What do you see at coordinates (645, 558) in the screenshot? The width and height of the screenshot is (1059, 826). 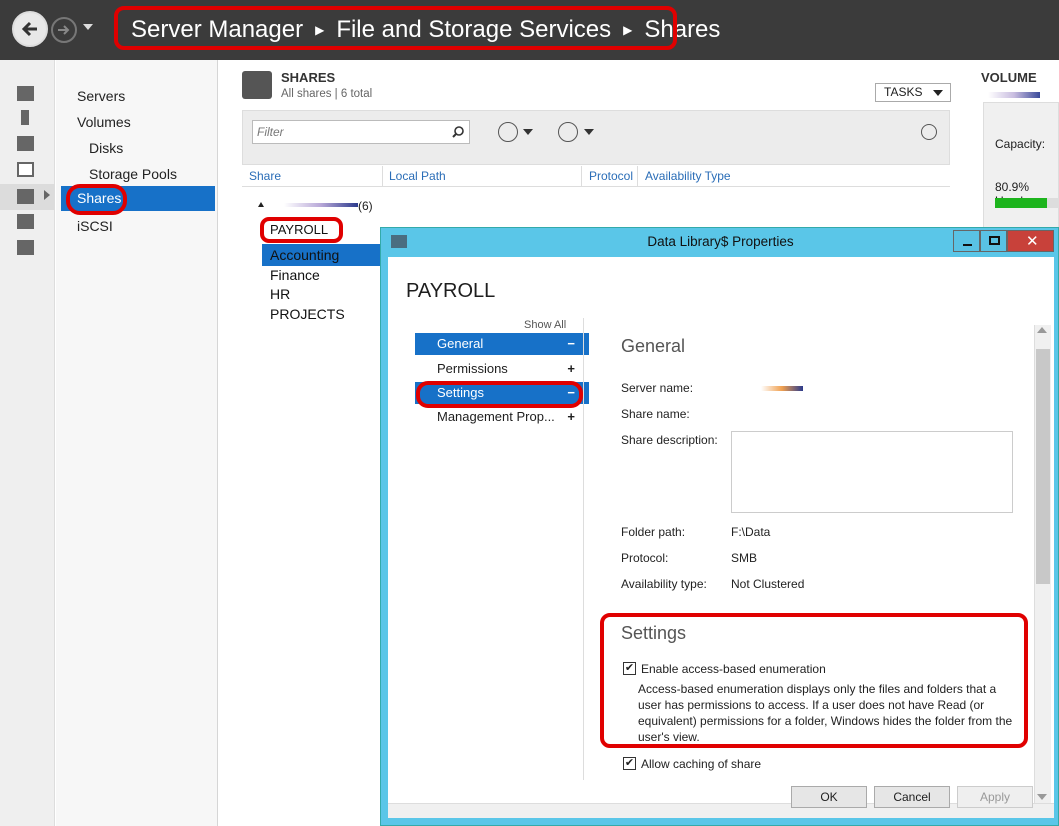 I see `protocol-label: Protocol:` at bounding box center [645, 558].